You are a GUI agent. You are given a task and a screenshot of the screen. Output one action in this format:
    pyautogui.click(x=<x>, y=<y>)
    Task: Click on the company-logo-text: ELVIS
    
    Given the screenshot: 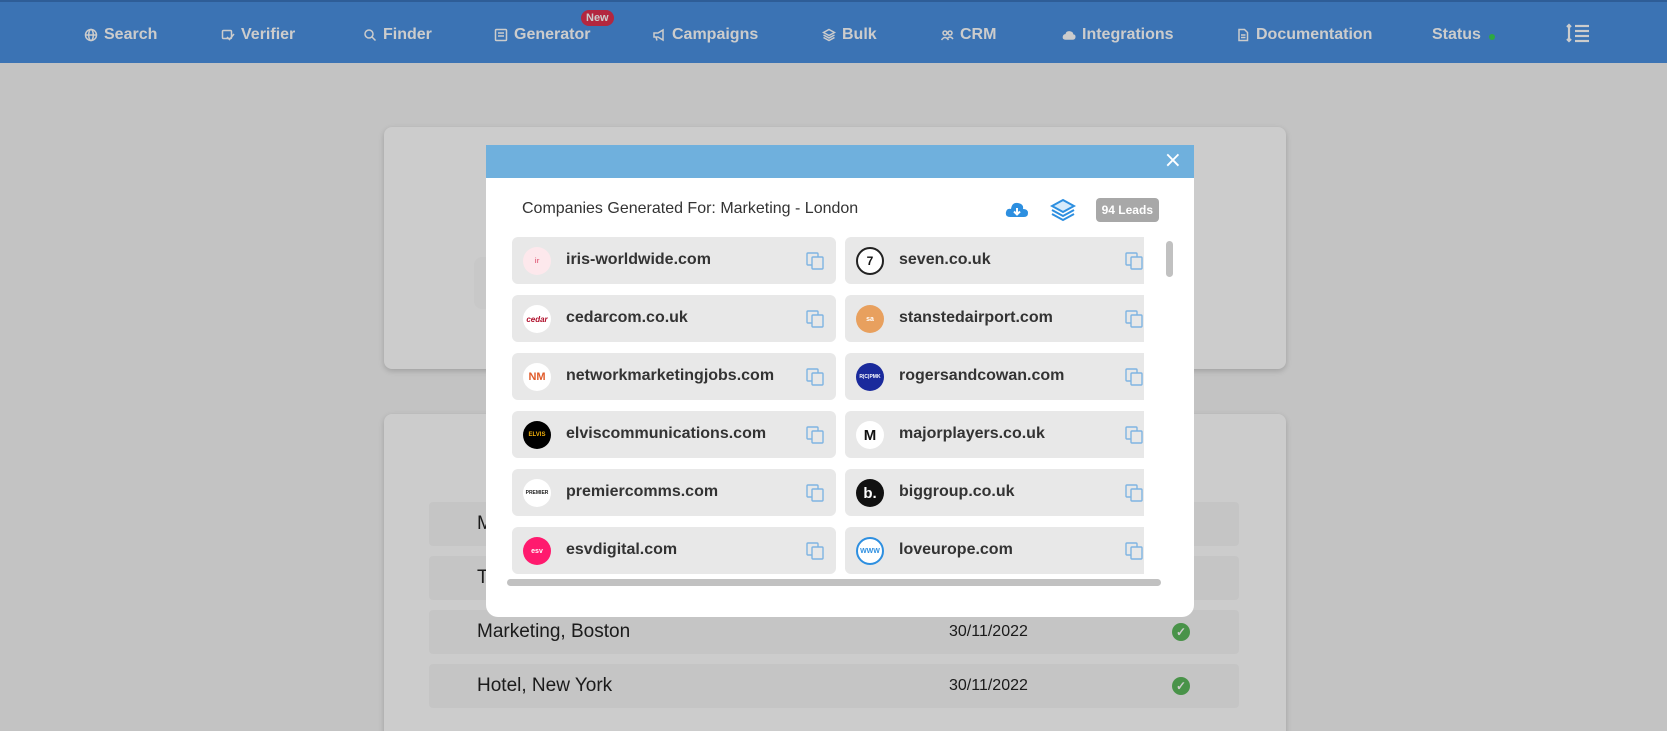 What is the action you would take?
    pyautogui.click(x=537, y=435)
    